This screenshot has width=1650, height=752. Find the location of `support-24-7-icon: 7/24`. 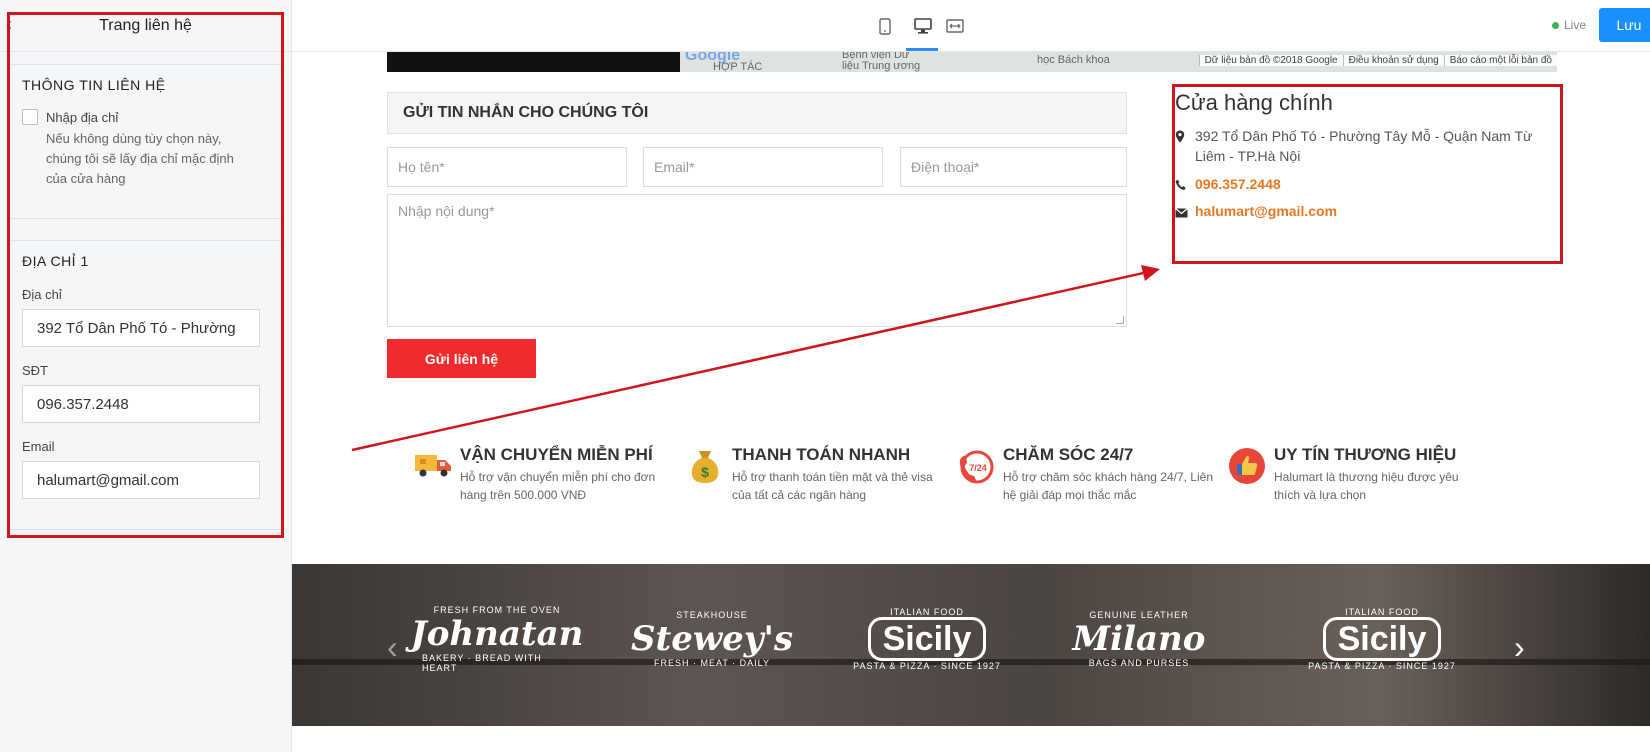

support-24-7-icon: 7/24 is located at coordinates (976, 466).